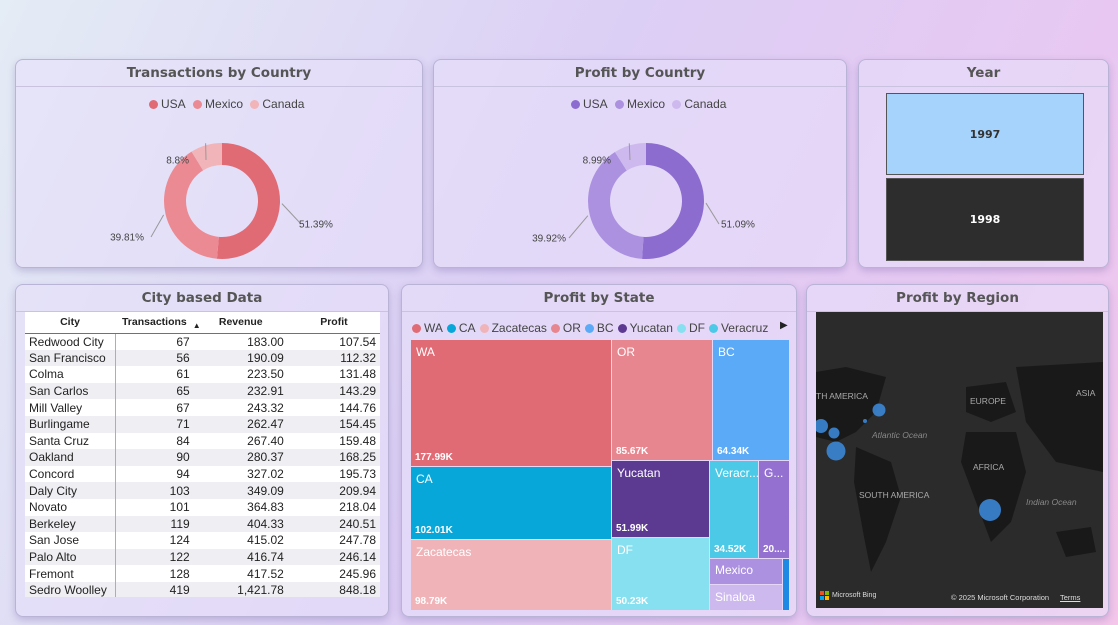 Image resolution: width=1118 pixels, height=625 pixels. What do you see at coordinates (265, 407) in the screenshot?
I see `table-cell: 243.32` at bounding box center [265, 407].